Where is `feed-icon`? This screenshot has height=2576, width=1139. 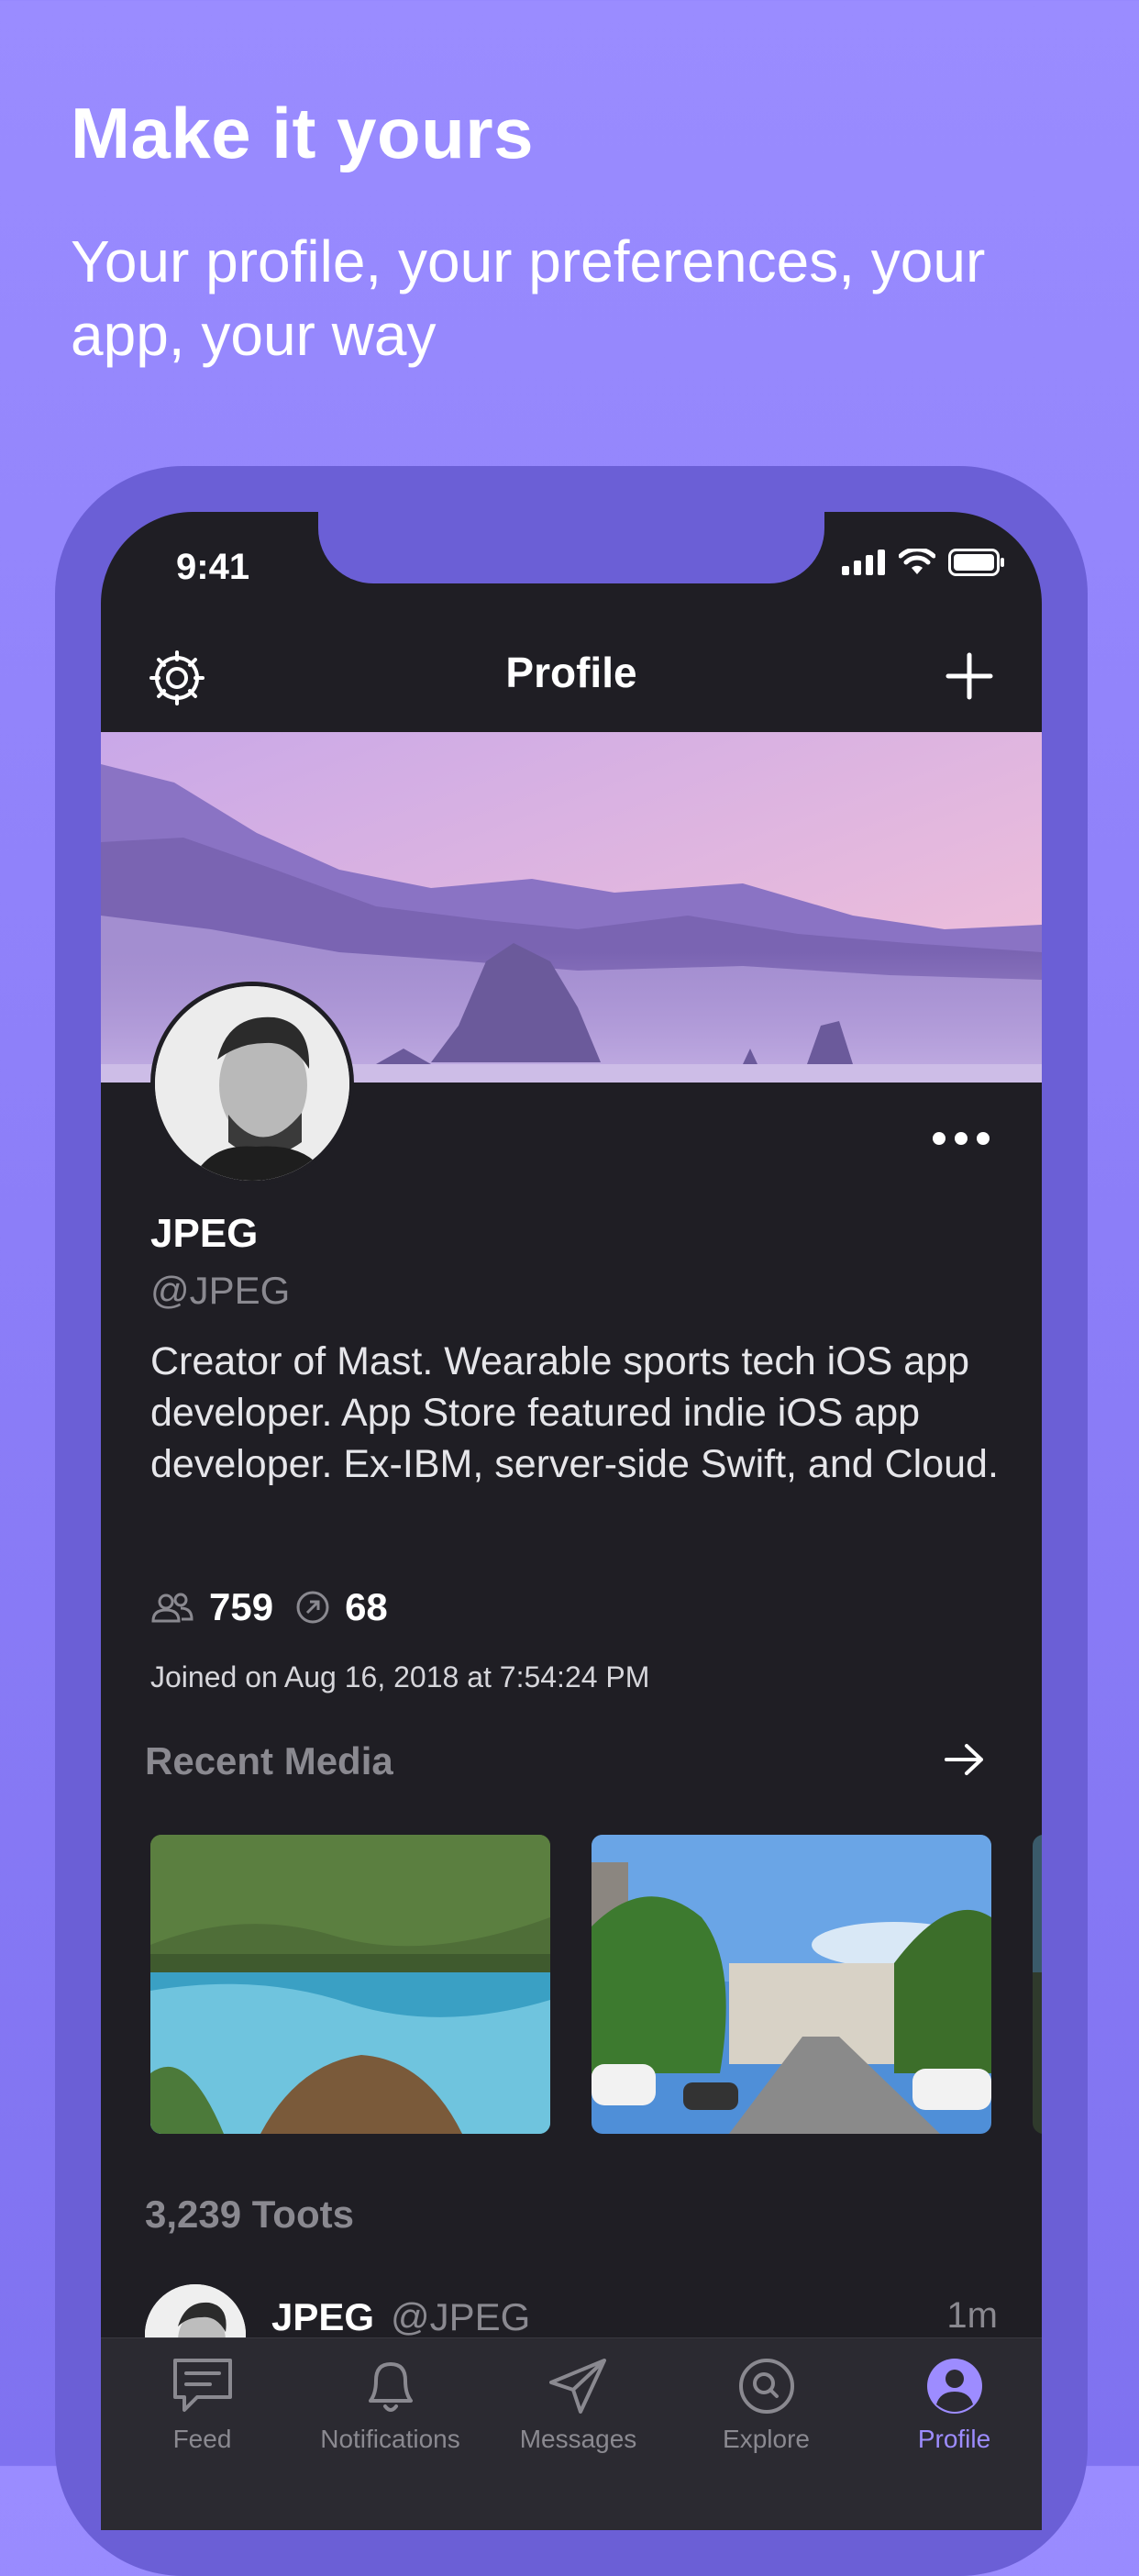 feed-icon is located at coordinates (202, 2385).